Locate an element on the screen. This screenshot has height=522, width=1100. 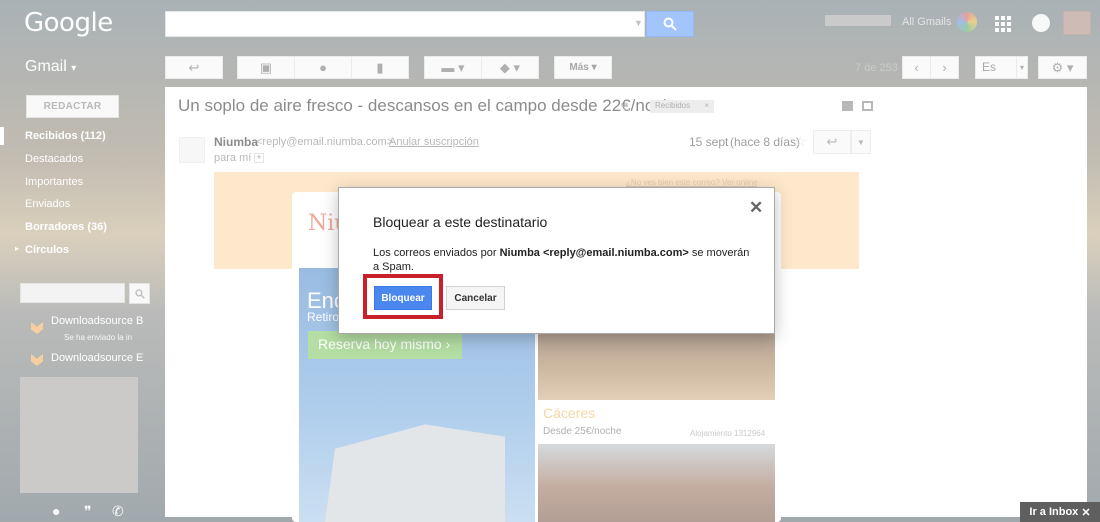
go-to-inbox-link: Ir a Inbox ✕ is located at coordinates (1060, 512).